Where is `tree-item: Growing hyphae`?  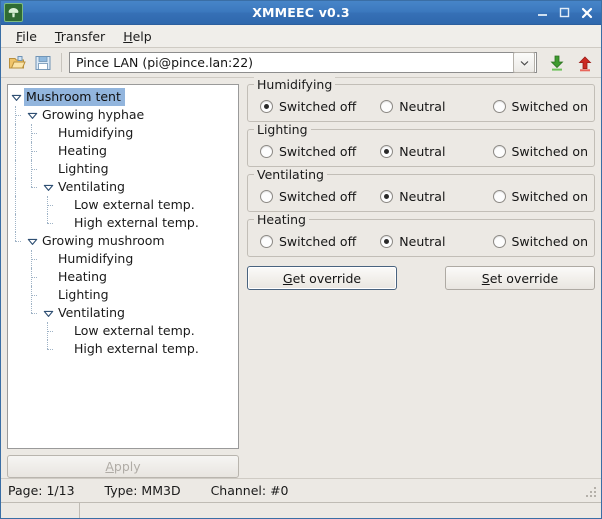
tree-item: Growing hyphae is located at coordinates (123, 115).